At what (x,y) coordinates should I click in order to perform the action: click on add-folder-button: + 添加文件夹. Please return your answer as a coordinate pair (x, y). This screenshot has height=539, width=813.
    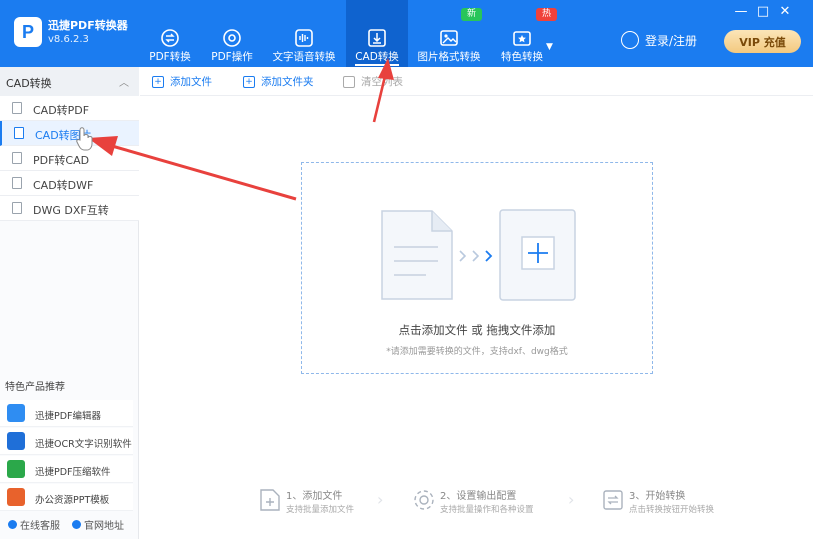
    Looking at the image, I should click on (278, 81).